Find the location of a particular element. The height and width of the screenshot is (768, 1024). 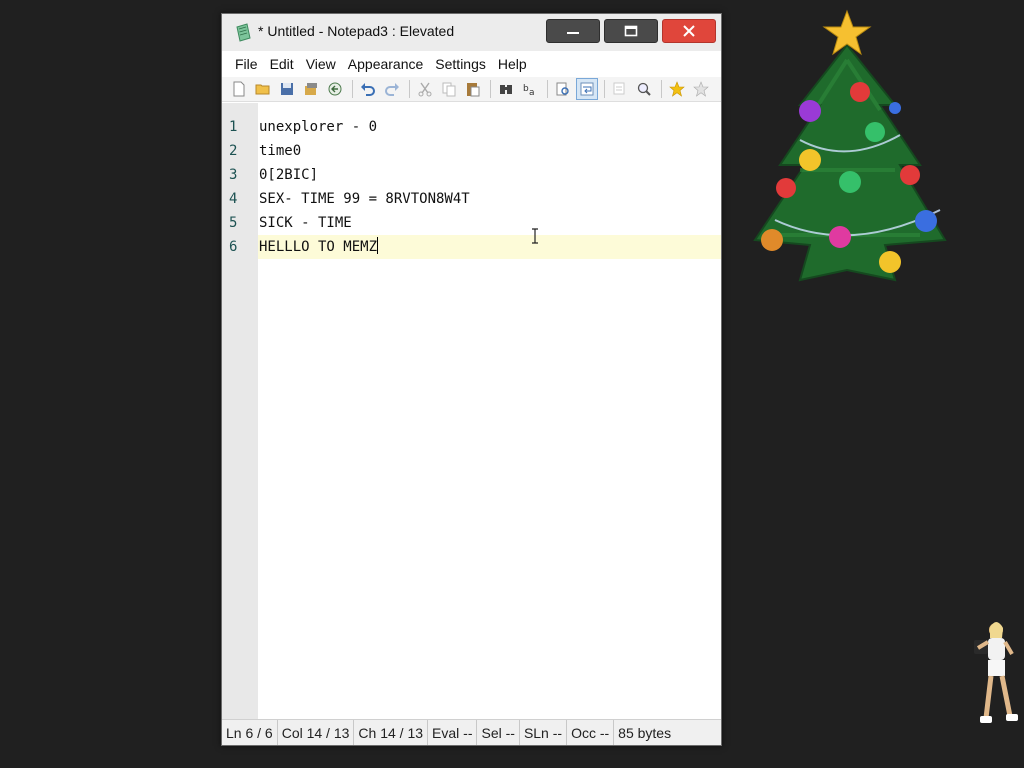

menu-bar: File Edit View Appearance Settings Help is located at coordinates (471, 64).